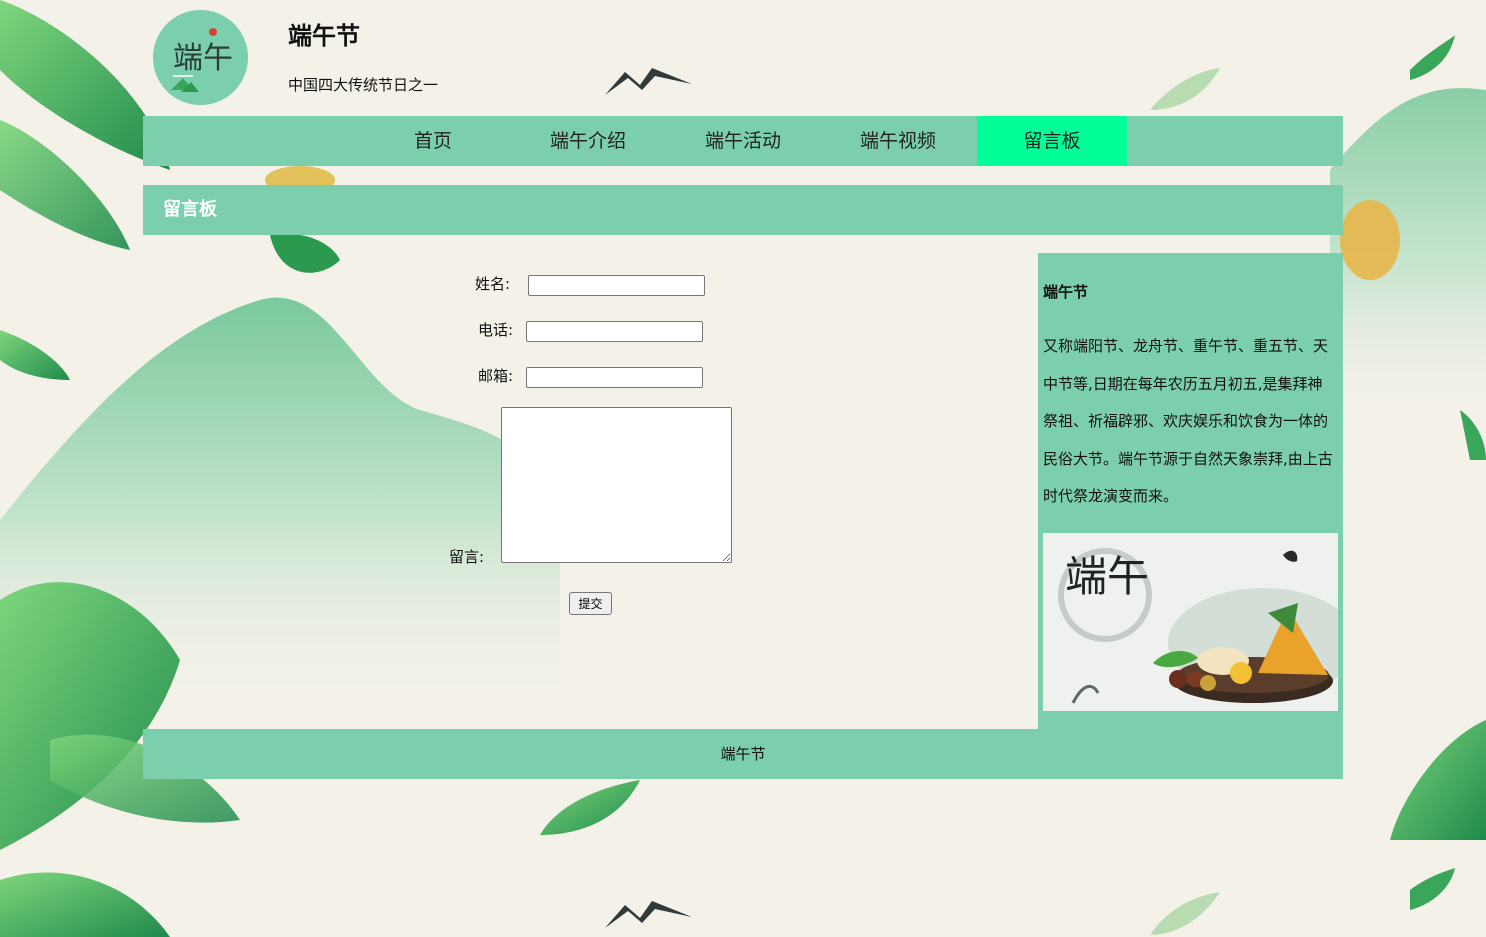  I want to click on nav-item-home: 首页, so click(433, 141).